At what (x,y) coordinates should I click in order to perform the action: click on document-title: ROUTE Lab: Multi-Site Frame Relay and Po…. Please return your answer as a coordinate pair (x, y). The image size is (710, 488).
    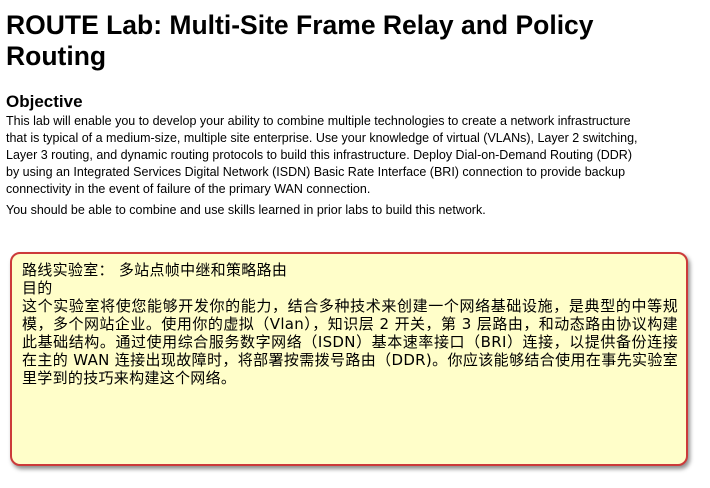
    Looking at the image, I should click on (300, 40).